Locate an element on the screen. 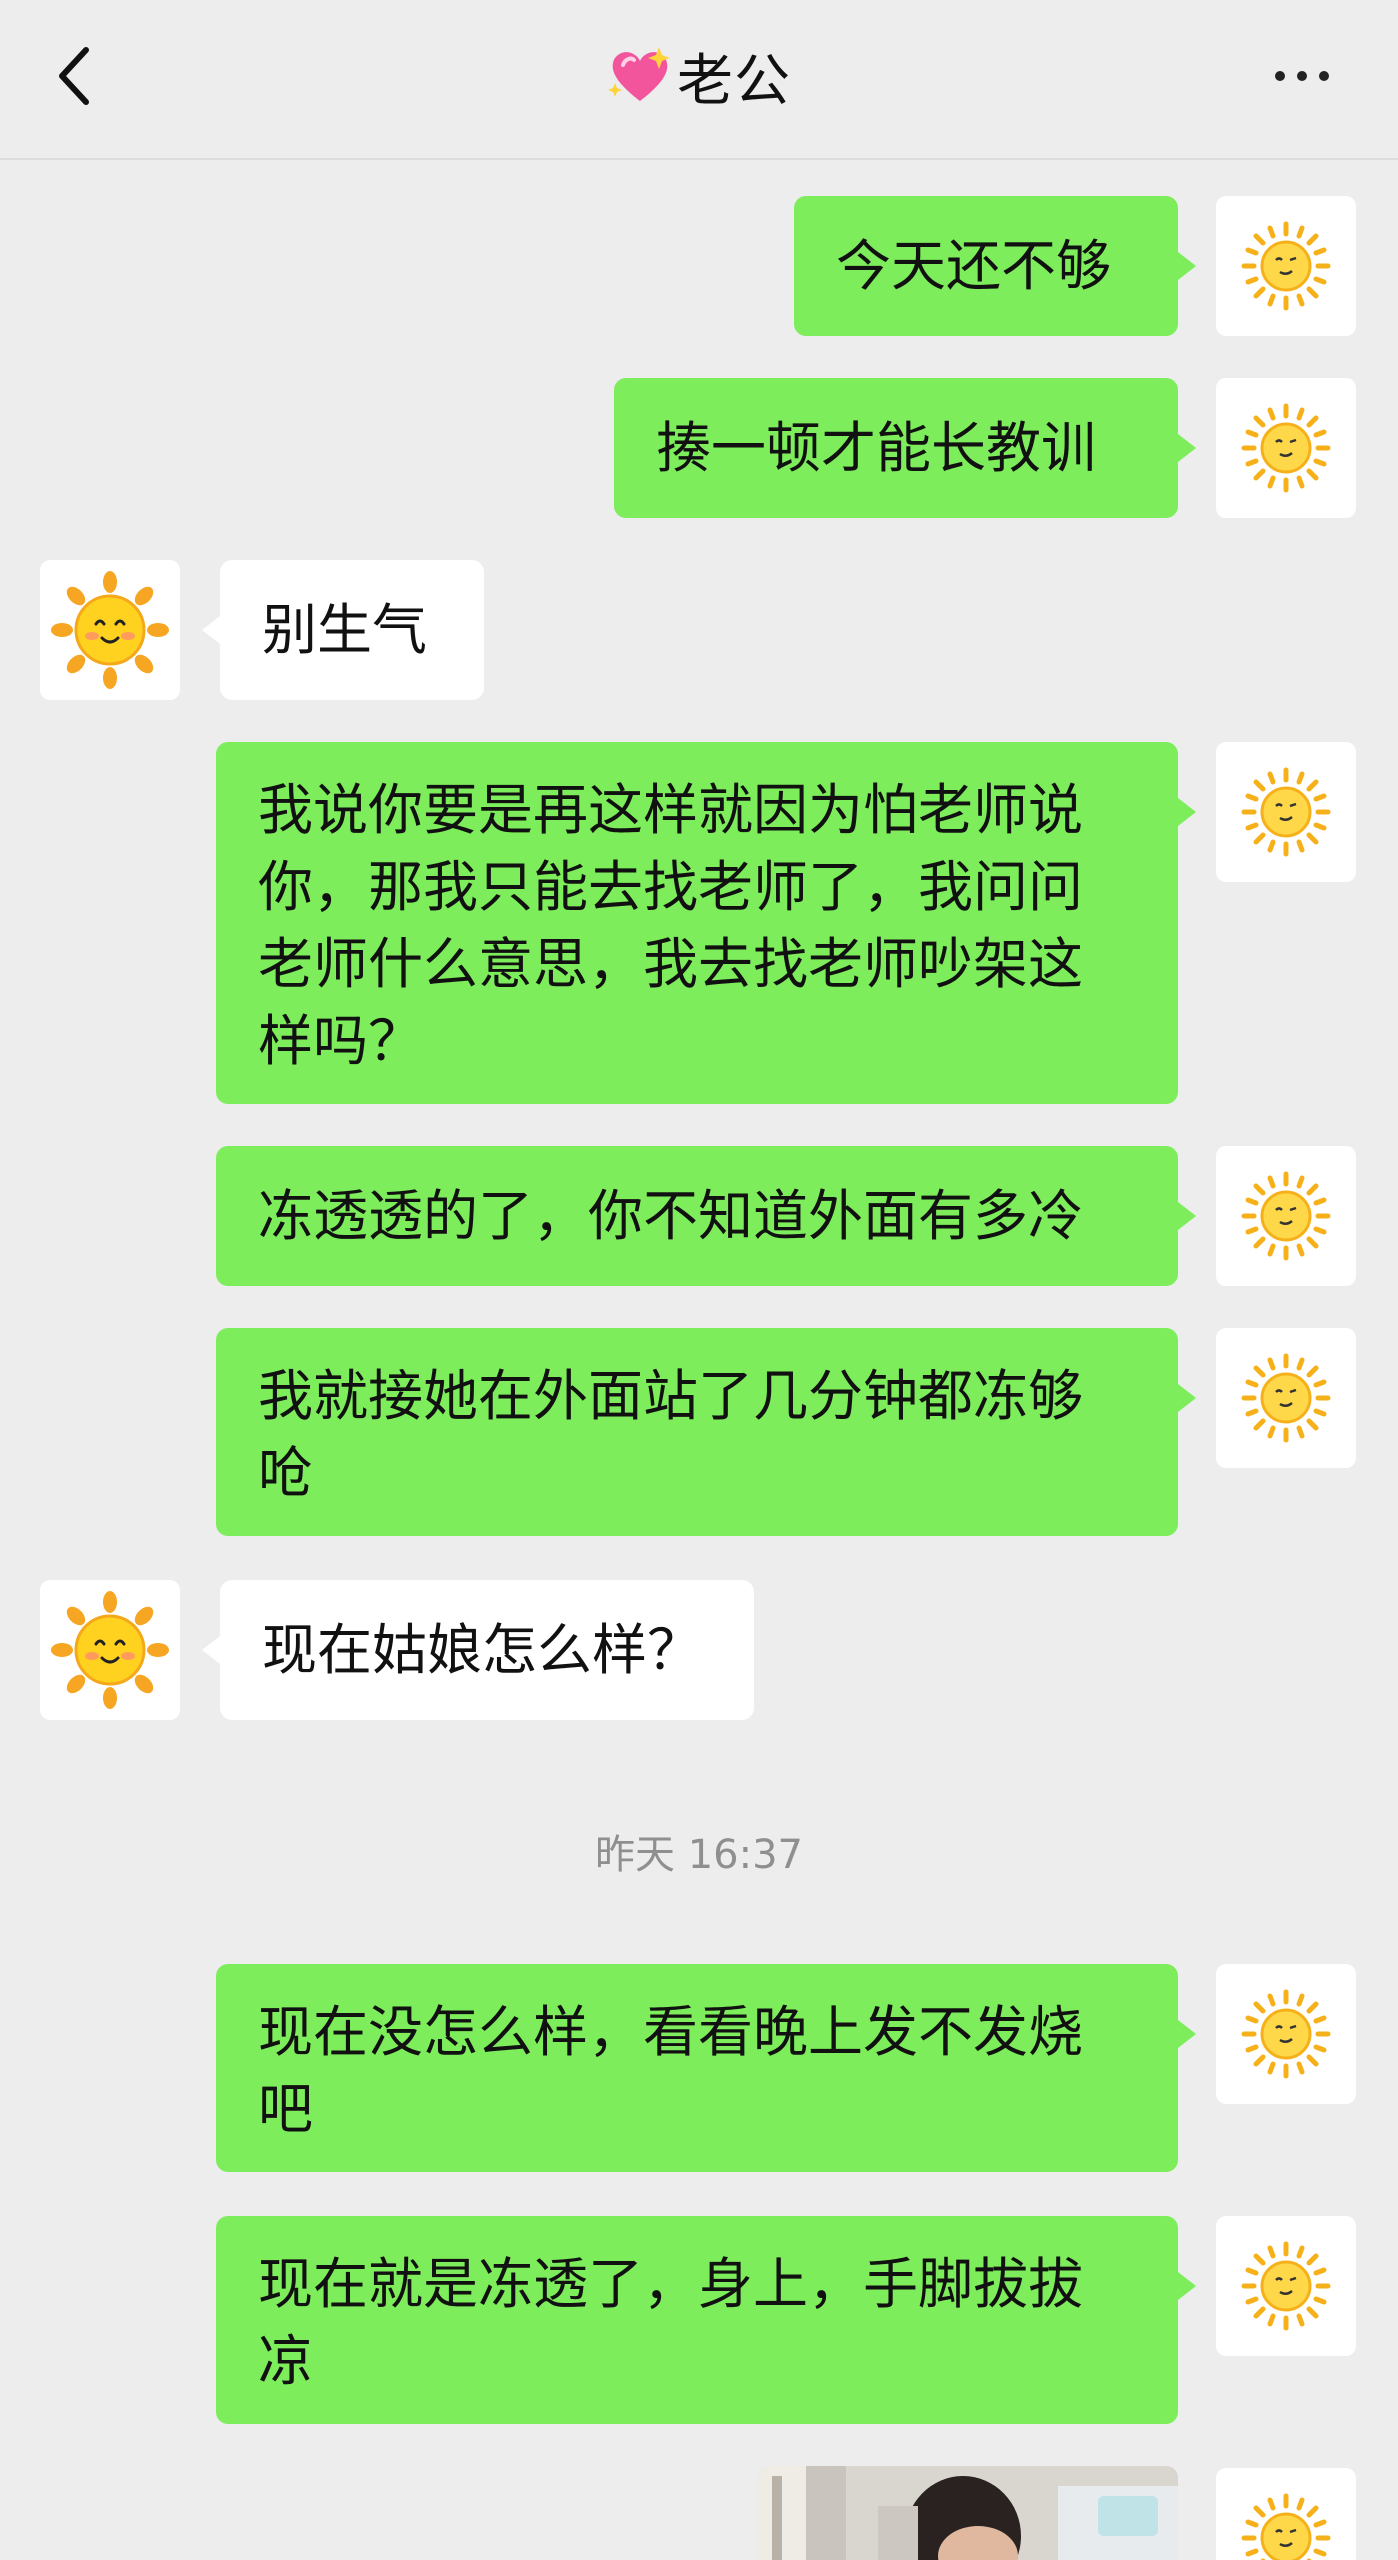 The image size is (1398, 2560). received-message-bubble: 别生气 is located at coordinates (343, 630).